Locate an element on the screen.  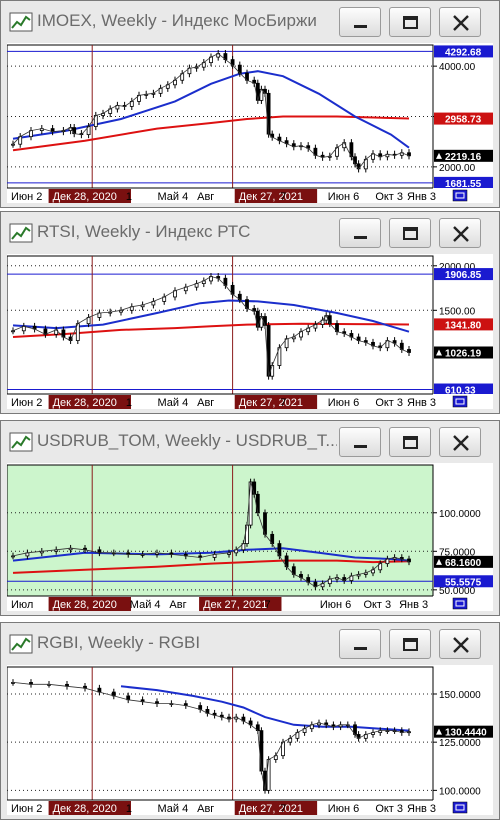
price-tag: 4292.68 is located at coordinates (463, 51).